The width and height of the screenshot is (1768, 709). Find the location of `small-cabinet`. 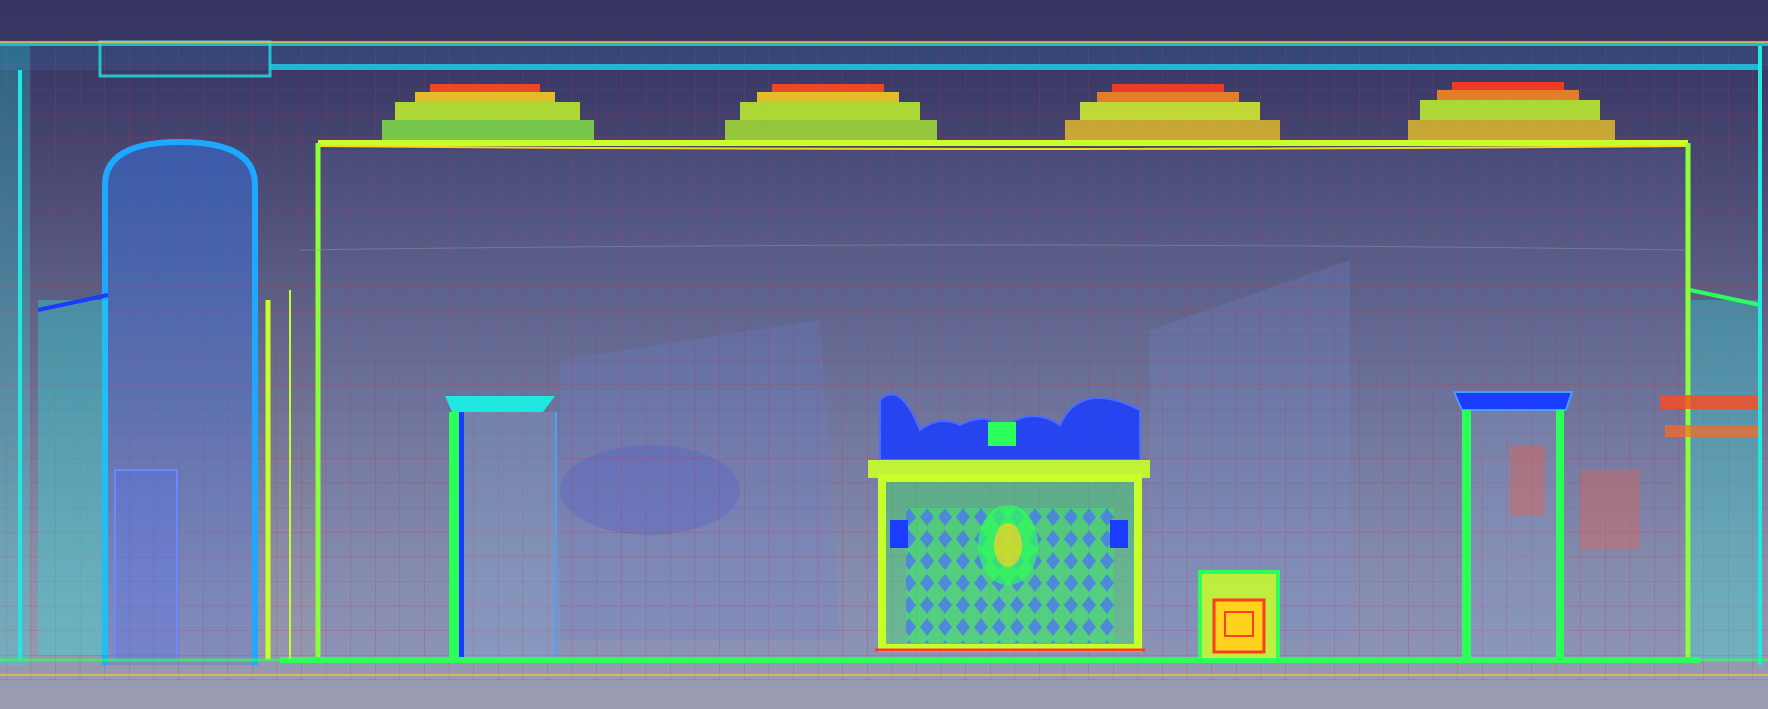

small-cabinet is located at coordinates (1239, 616).